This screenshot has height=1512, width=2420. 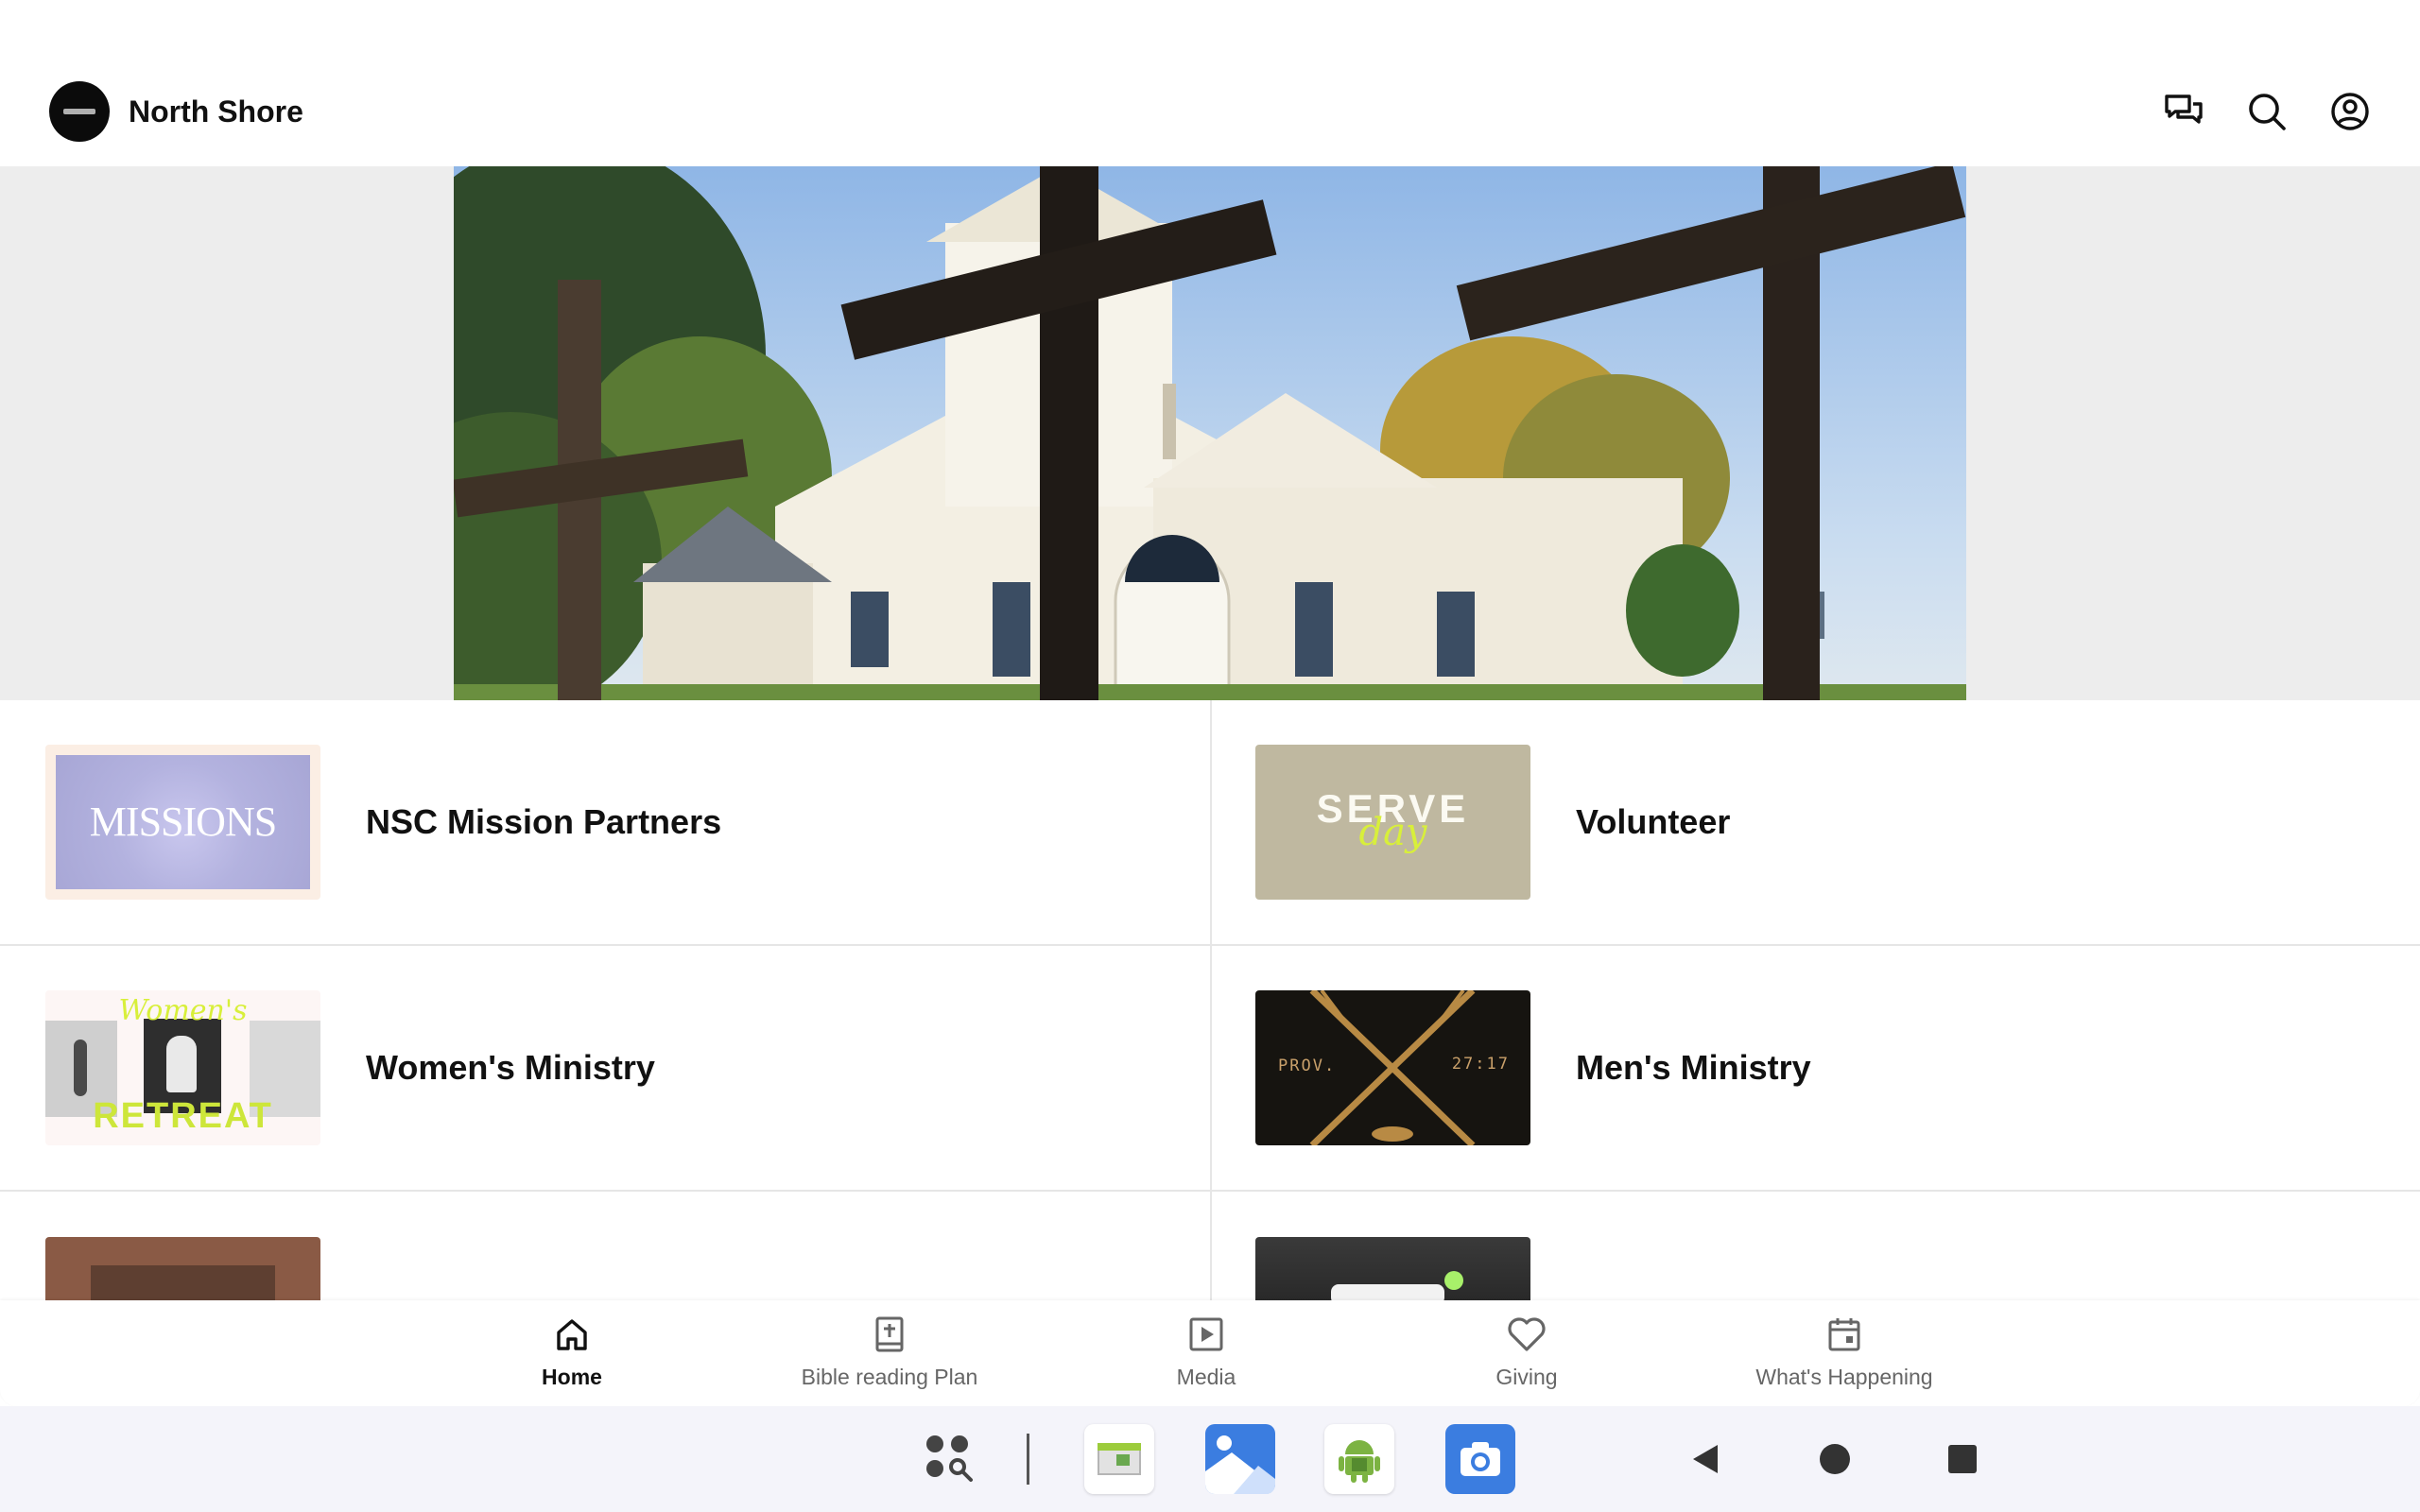 I want to click on womens-thumb-script: Women's, so click(x=183, y=1010).